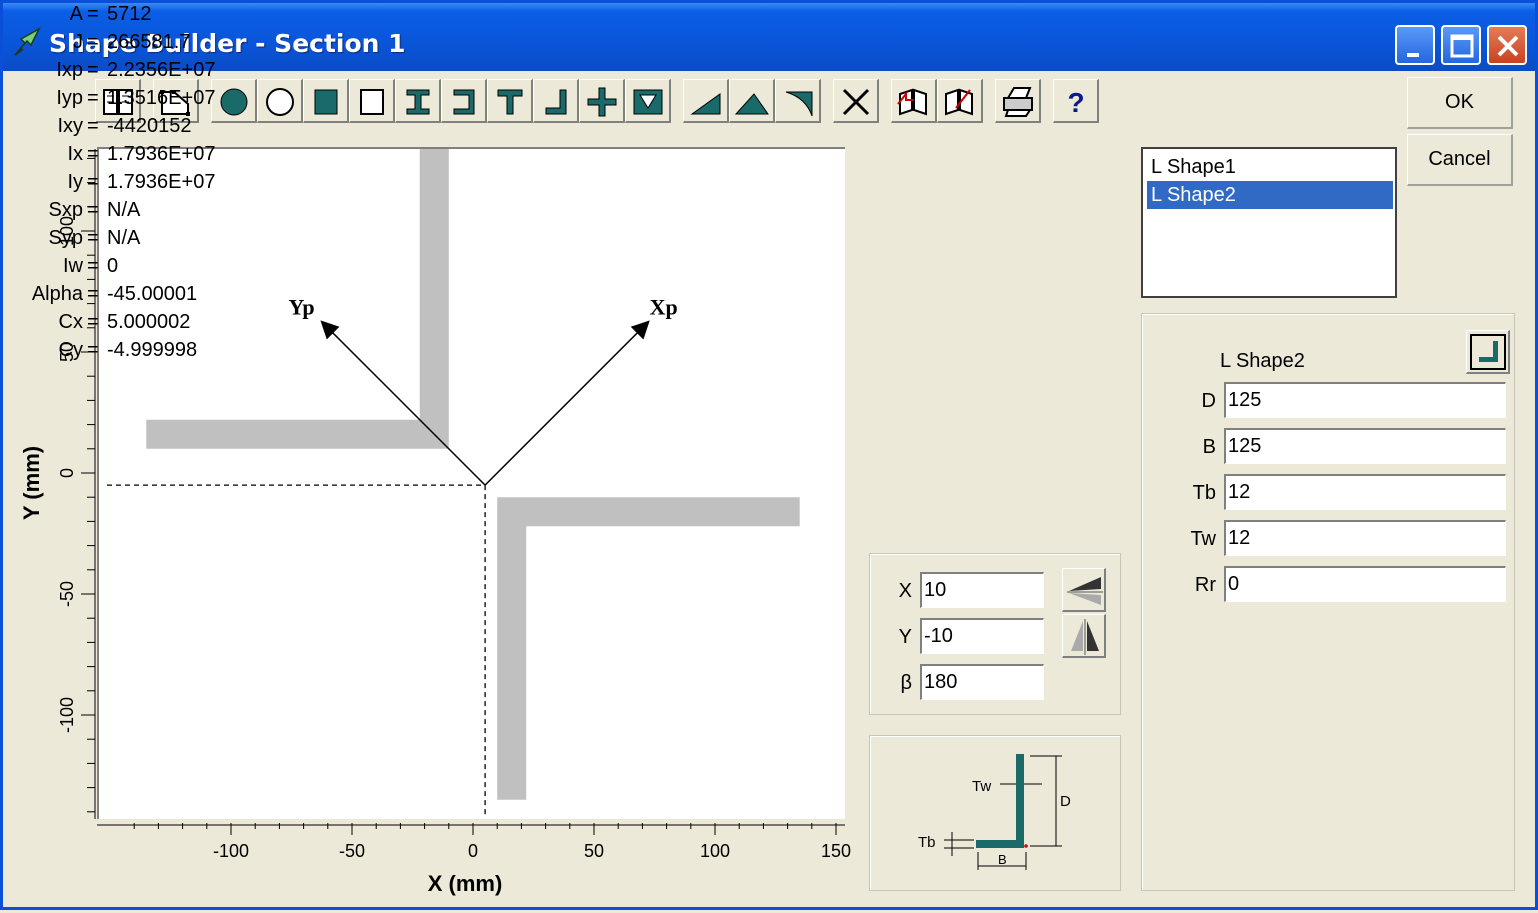  I want to click on param-input-rr: 0, so click(1365, 584).